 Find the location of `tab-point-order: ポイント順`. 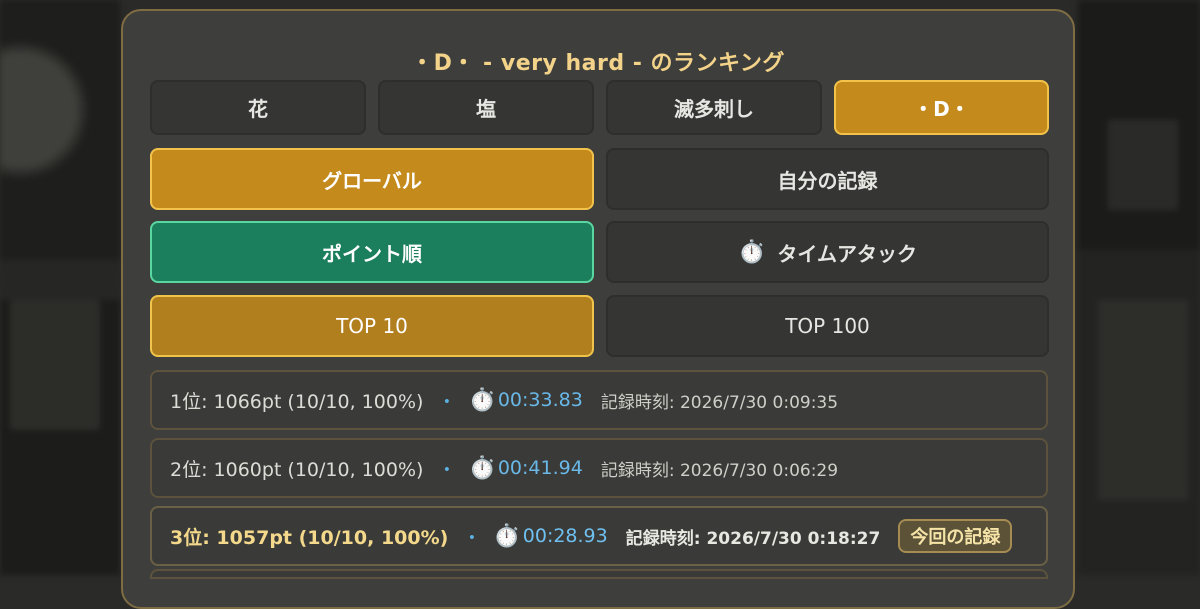

tab-point-order: ポイント順 is located at coordinates (372, 252).